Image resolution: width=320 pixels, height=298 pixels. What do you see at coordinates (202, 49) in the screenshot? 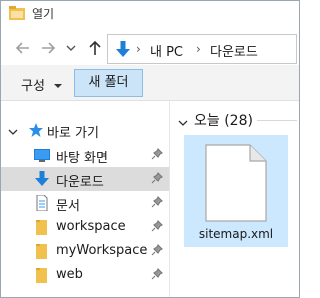
I see `address-bar: › 내 PC › 다운로드` at bounding box center [202, 49].